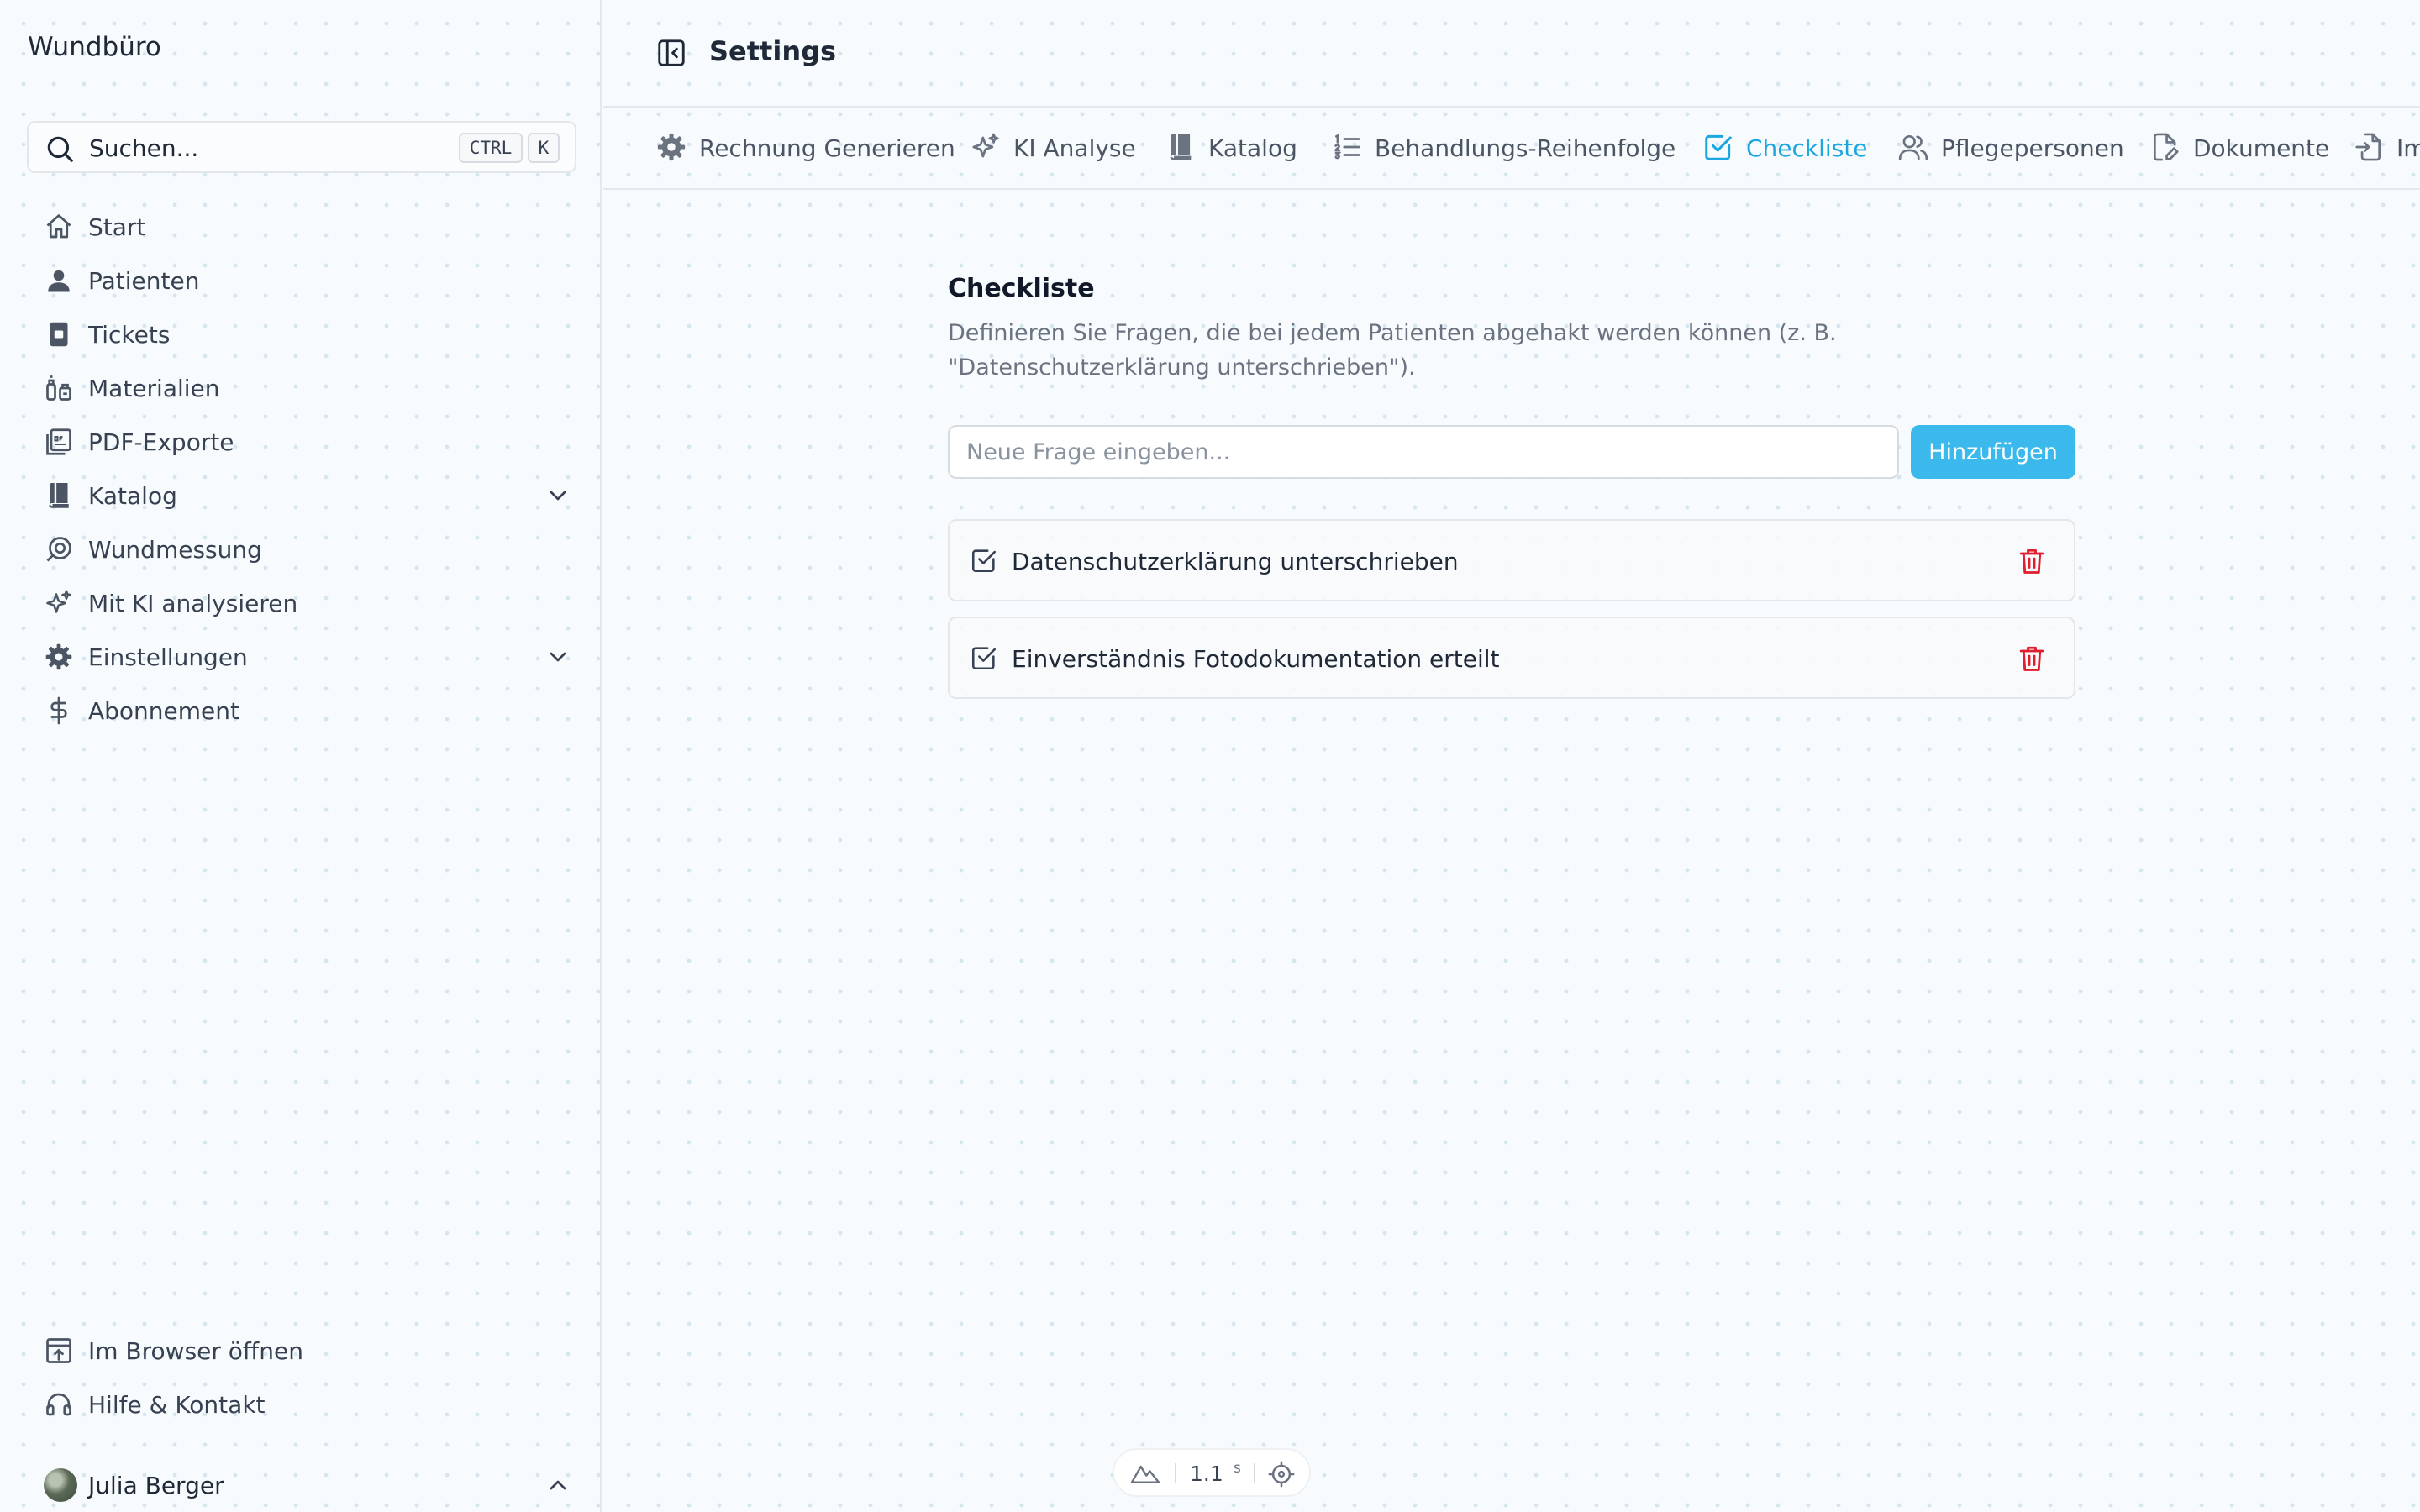  I want to click on pdf-icon, so click(59, 442).